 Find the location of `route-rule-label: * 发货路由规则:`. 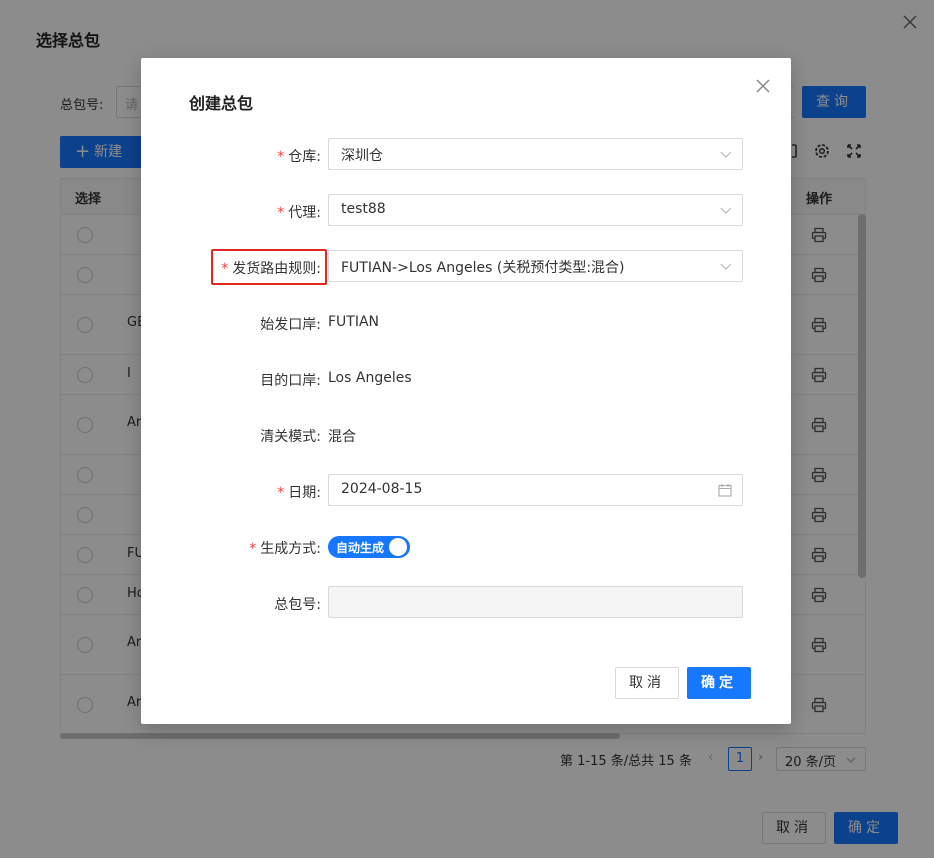

route-rule-label: * 发货路由规则: is located at coordinates (271, 269).